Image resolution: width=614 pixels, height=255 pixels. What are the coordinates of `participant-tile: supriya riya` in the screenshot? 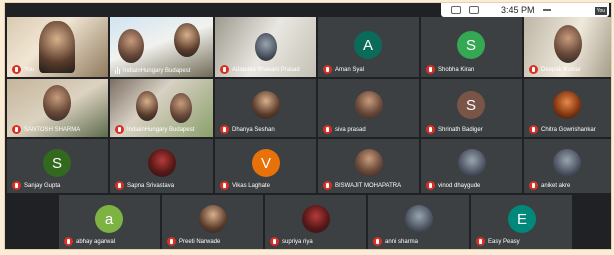 It's located at (315, 222).